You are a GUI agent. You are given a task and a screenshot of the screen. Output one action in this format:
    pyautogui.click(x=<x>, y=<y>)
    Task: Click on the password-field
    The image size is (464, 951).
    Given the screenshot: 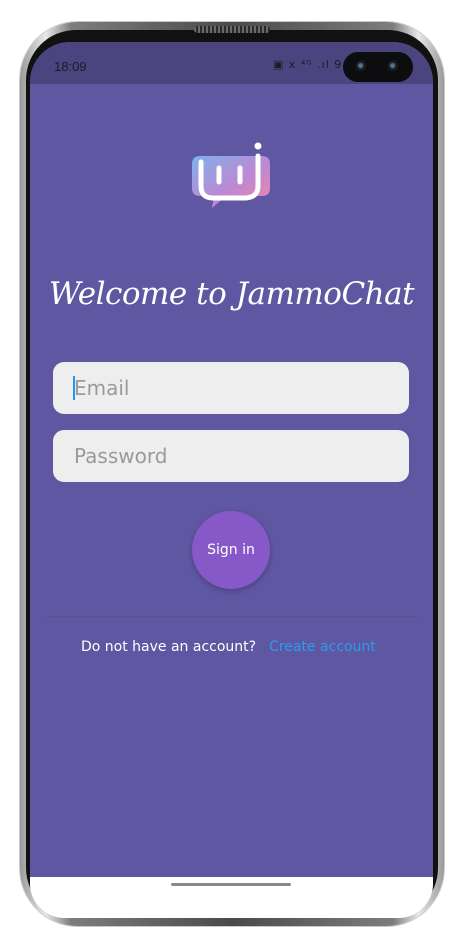 What is the action you would take?
    pyautogui.click(x=231, y=456)
    